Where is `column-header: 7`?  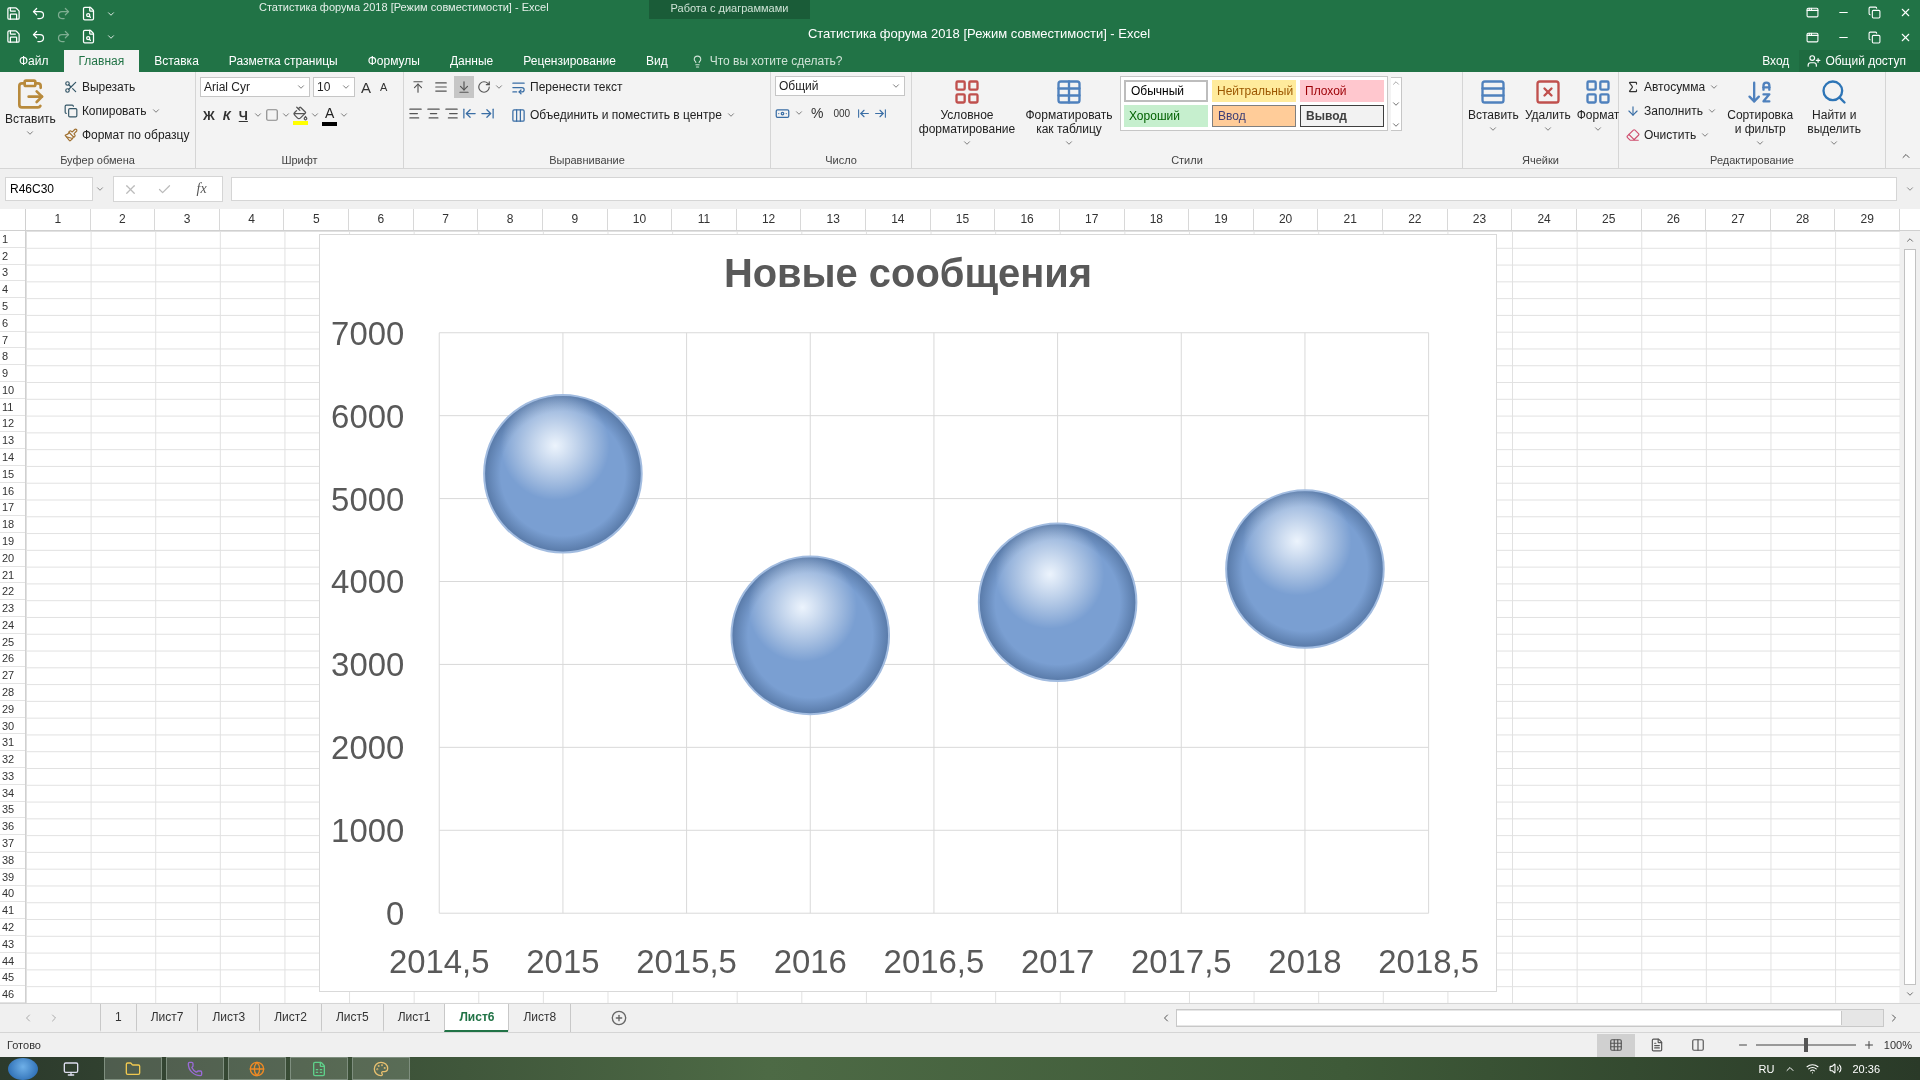 column-header: 7 is located at coordinates (446, 219).